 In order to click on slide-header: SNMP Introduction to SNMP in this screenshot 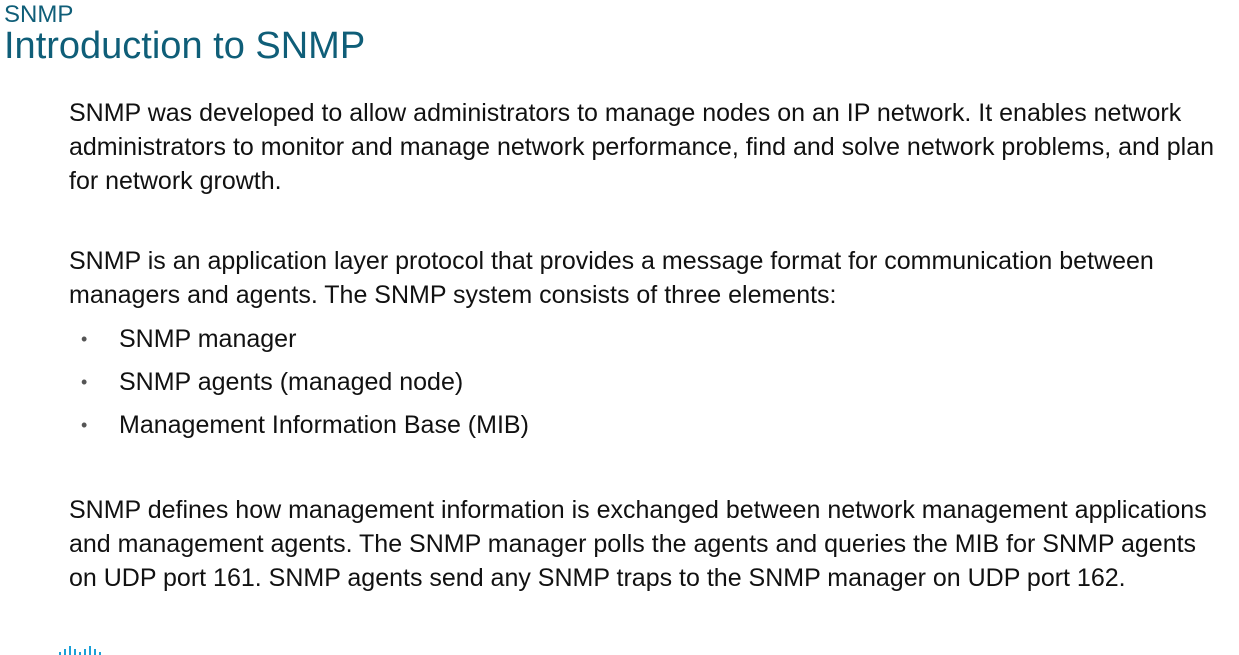, I will do `click(185, 33)`.